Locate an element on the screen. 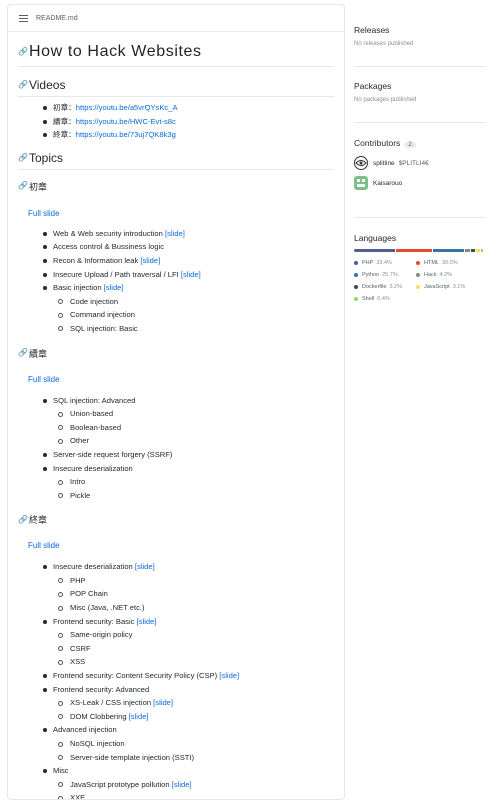 The height and width of the screenshot is (800, 496). ch3-heading-text: 終章 is located at coordinates (37, 520).